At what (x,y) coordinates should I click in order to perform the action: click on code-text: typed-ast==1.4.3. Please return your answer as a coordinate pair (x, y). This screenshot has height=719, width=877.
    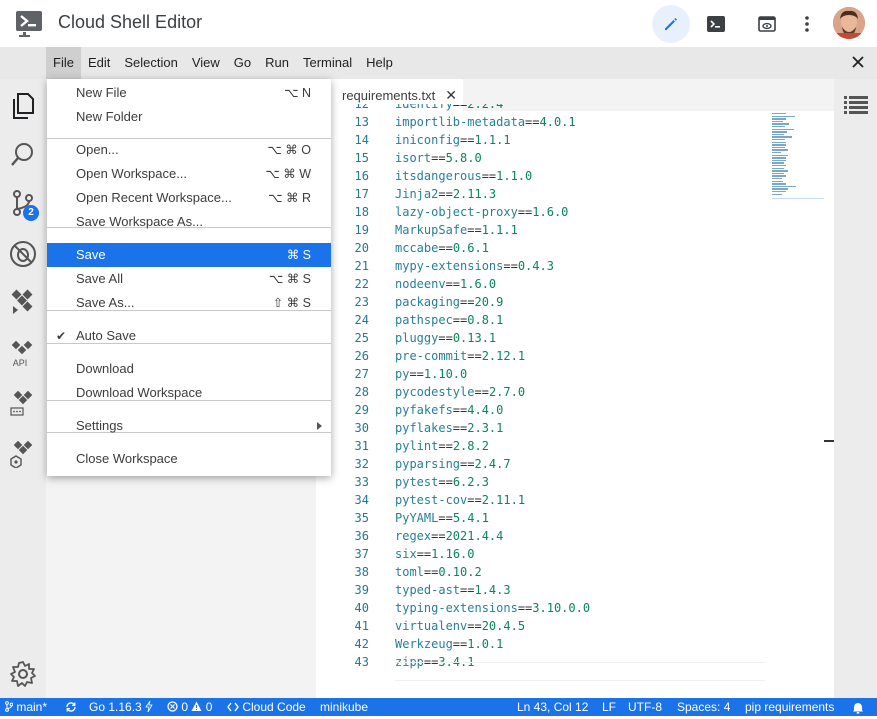
    Looking at the image, I should click on (453, 590).